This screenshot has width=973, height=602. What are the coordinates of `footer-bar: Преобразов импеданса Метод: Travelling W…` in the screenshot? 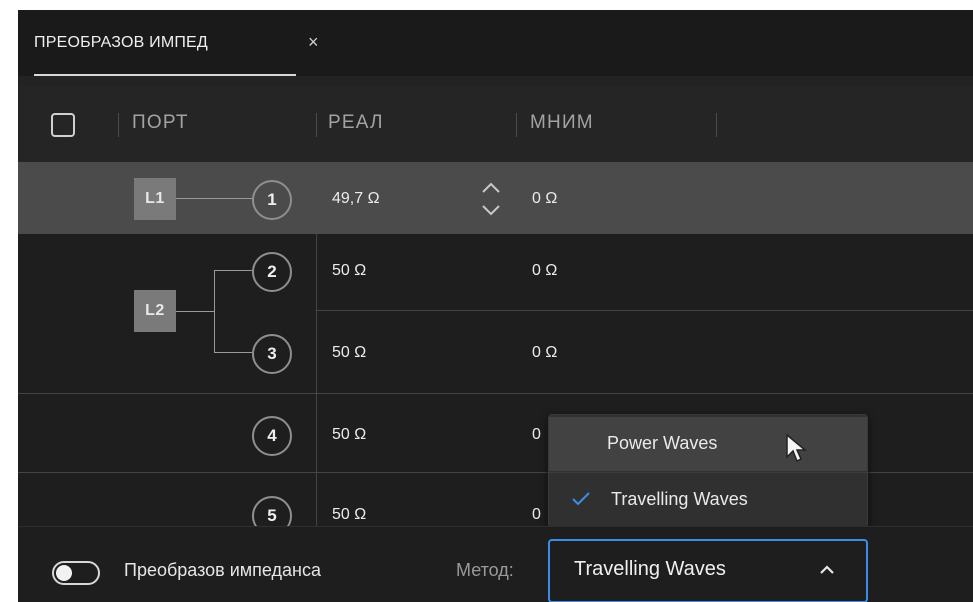 It's located at (495, 564).